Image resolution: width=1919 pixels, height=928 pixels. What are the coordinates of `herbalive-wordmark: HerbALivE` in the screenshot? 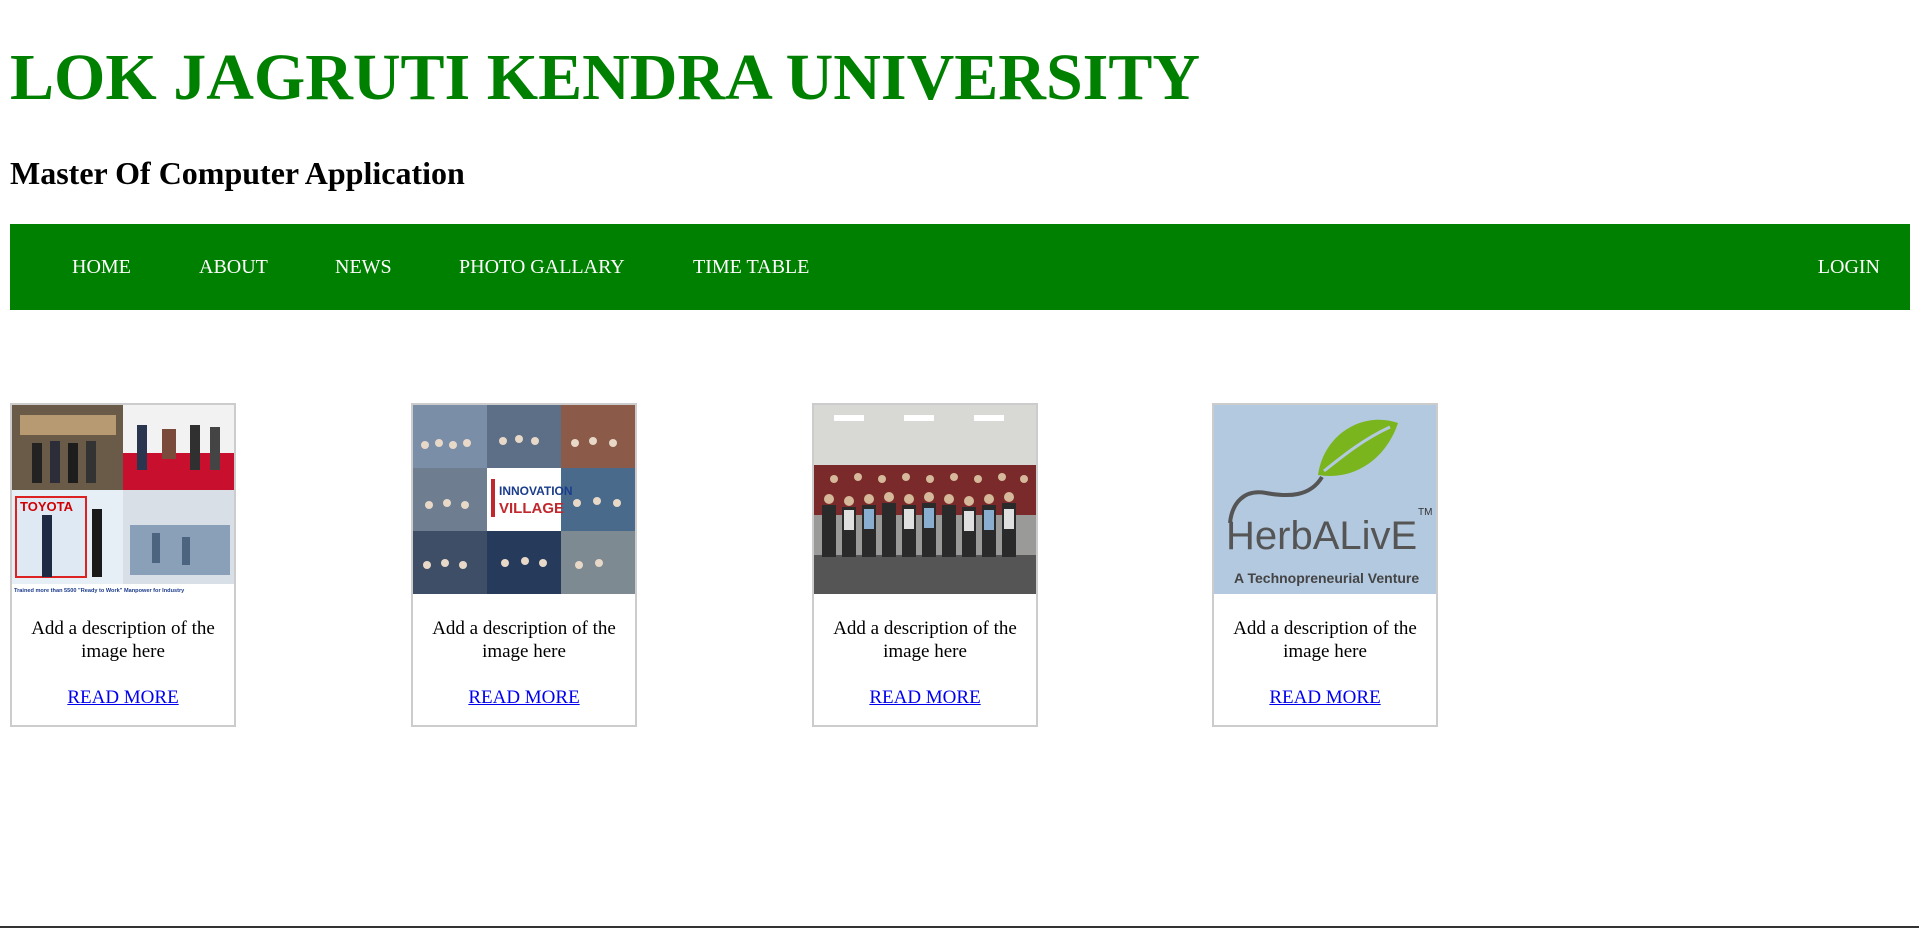 It's located at (1321, 536).